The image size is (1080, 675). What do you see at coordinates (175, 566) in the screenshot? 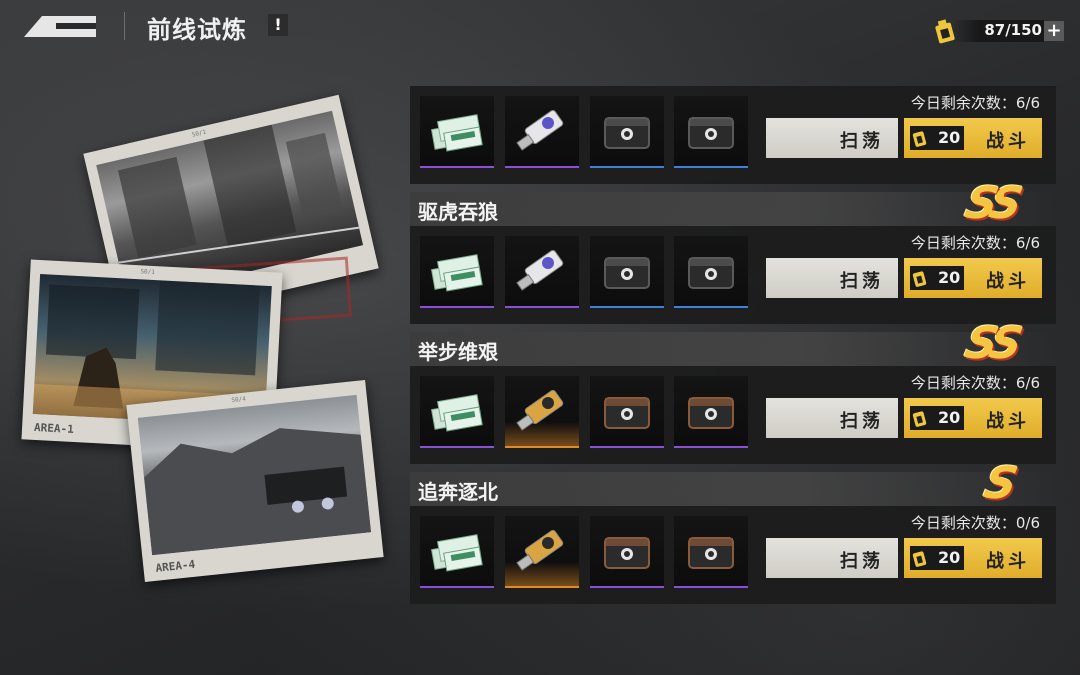
I see `photo-caption: AREA-4` at bounding box center [175, 566].